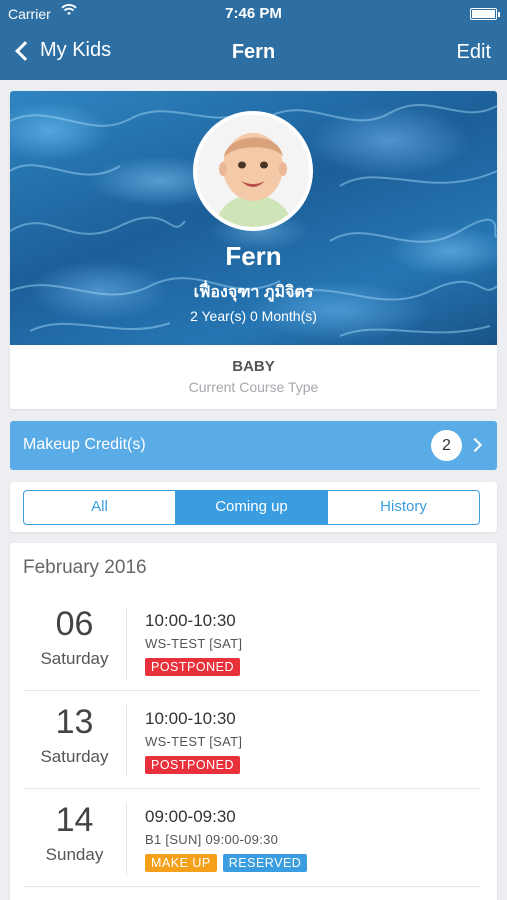 This screenshot has width=507, height=900. Describe the element at coordinates (253, 366) in the screenshot. I see `course-type-value: BABY` at that location.